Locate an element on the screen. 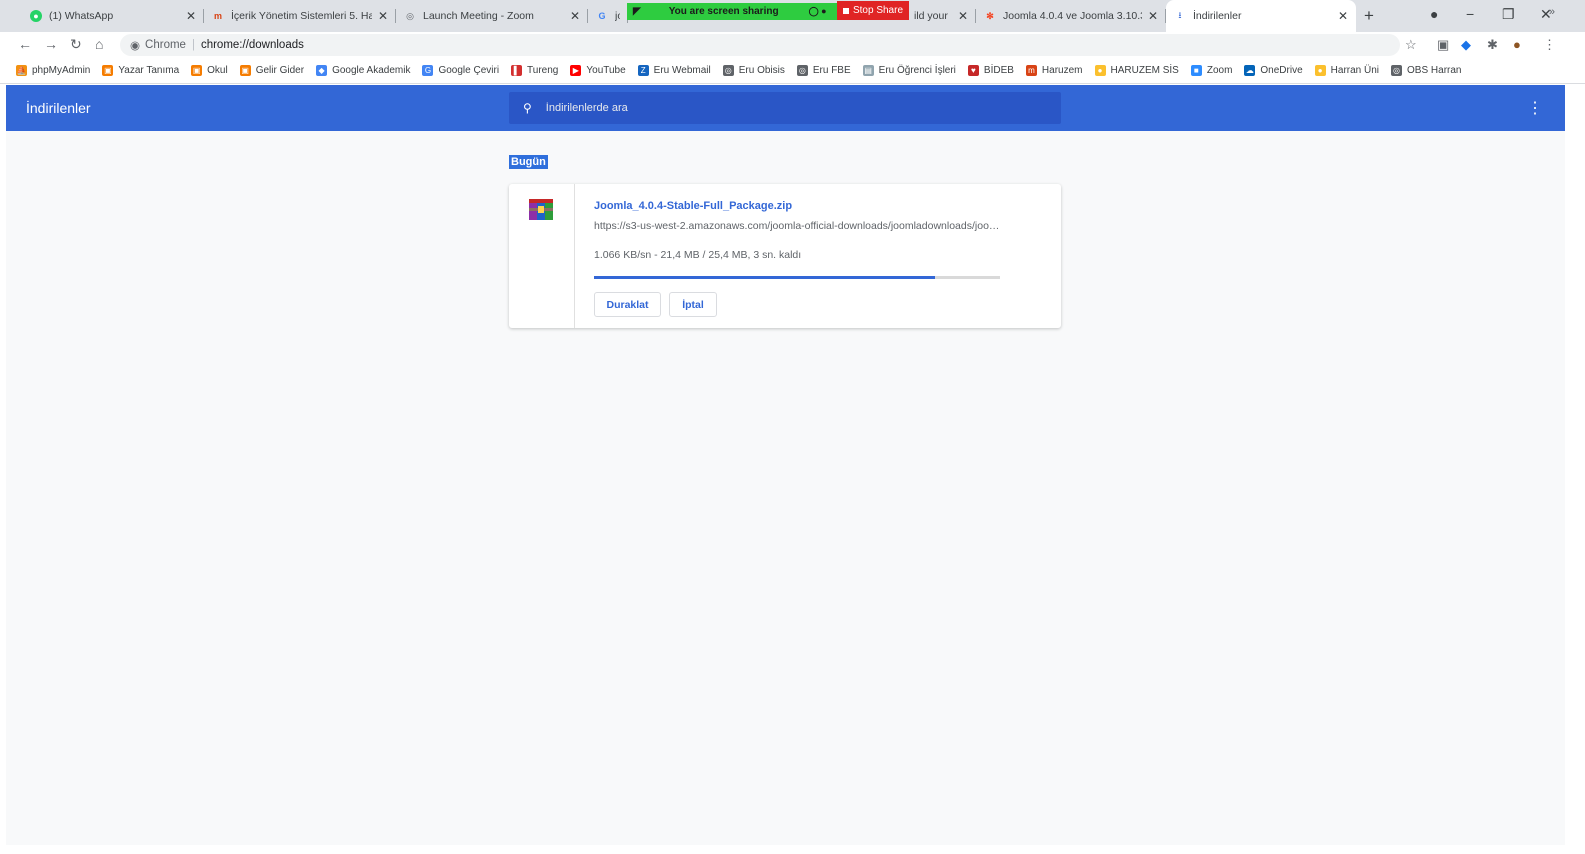 This screenshot has height=854, width=1585. reload-icon: ↻ is located at coordinates (76, 44).